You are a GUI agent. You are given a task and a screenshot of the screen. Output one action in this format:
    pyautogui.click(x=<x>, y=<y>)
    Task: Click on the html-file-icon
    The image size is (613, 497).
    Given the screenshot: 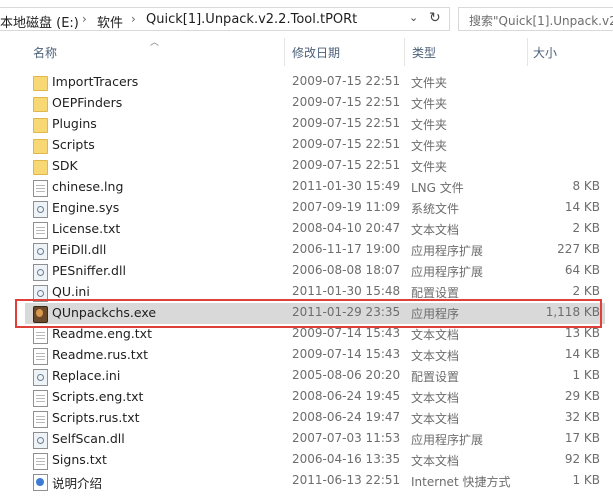 What is the action you would take?
    pyautogui.click(x=40, y=482)
    